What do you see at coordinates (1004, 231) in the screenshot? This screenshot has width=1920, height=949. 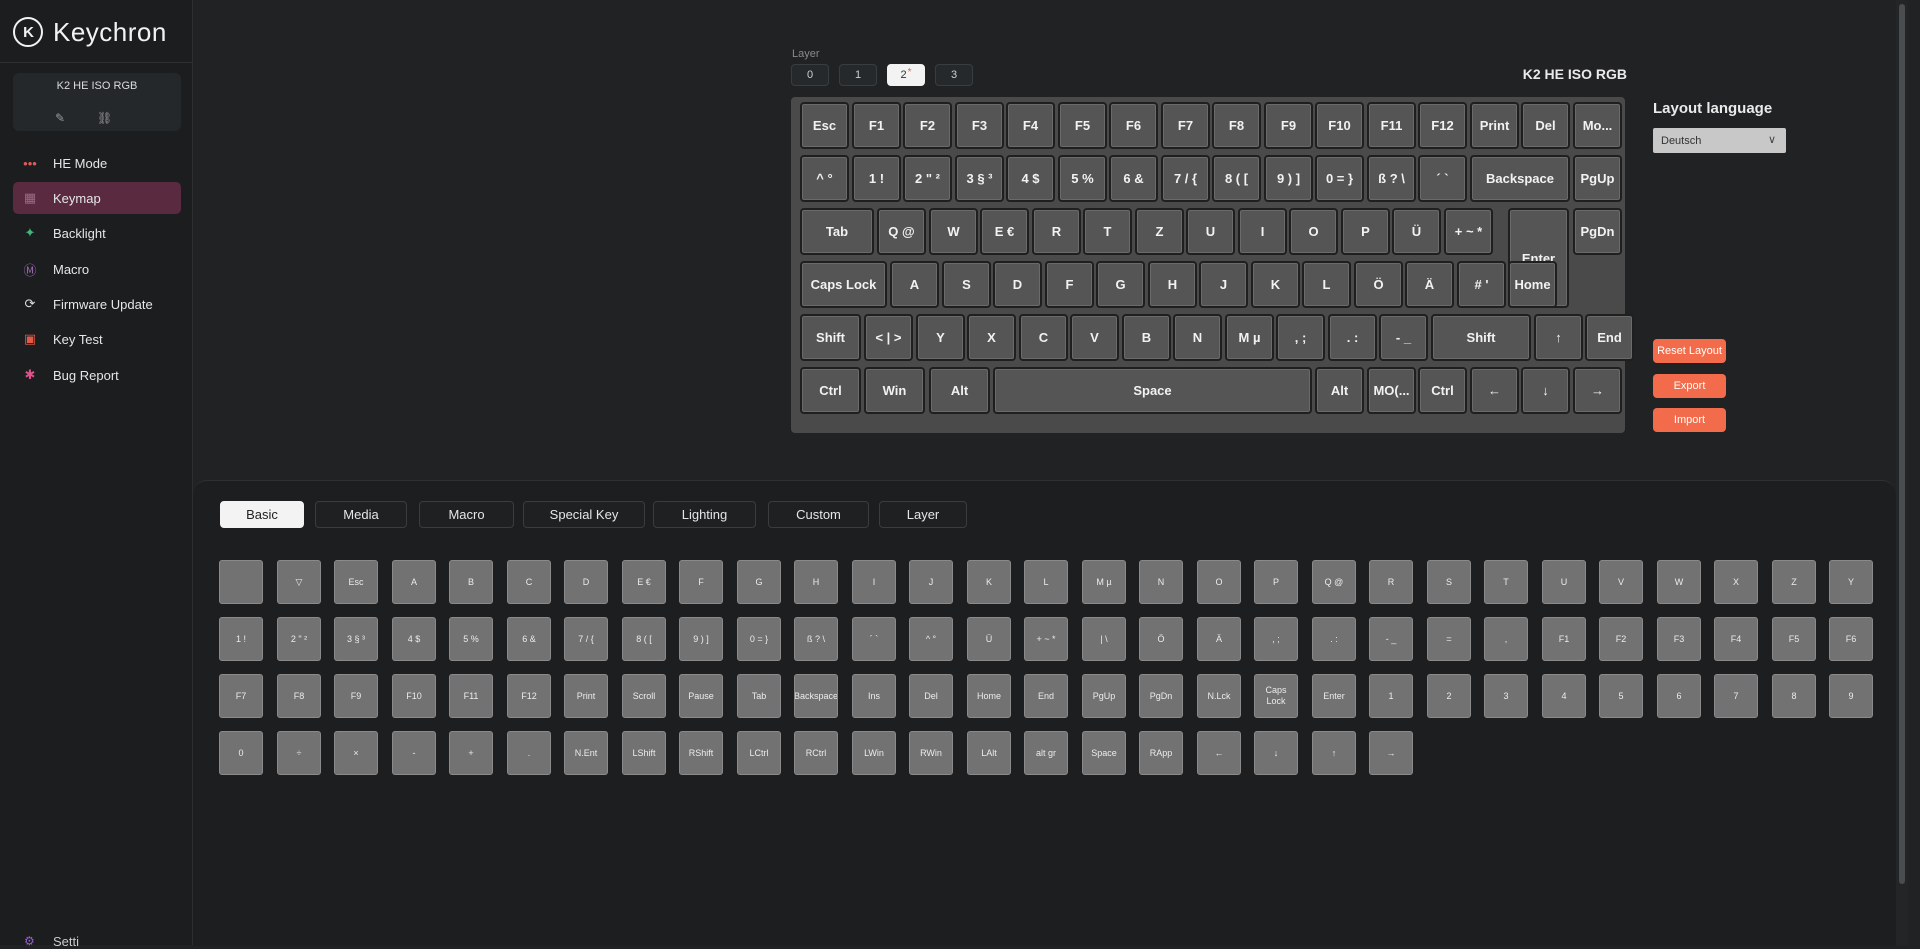 I see `key-e: E €` at bounding box center [1004, 231].